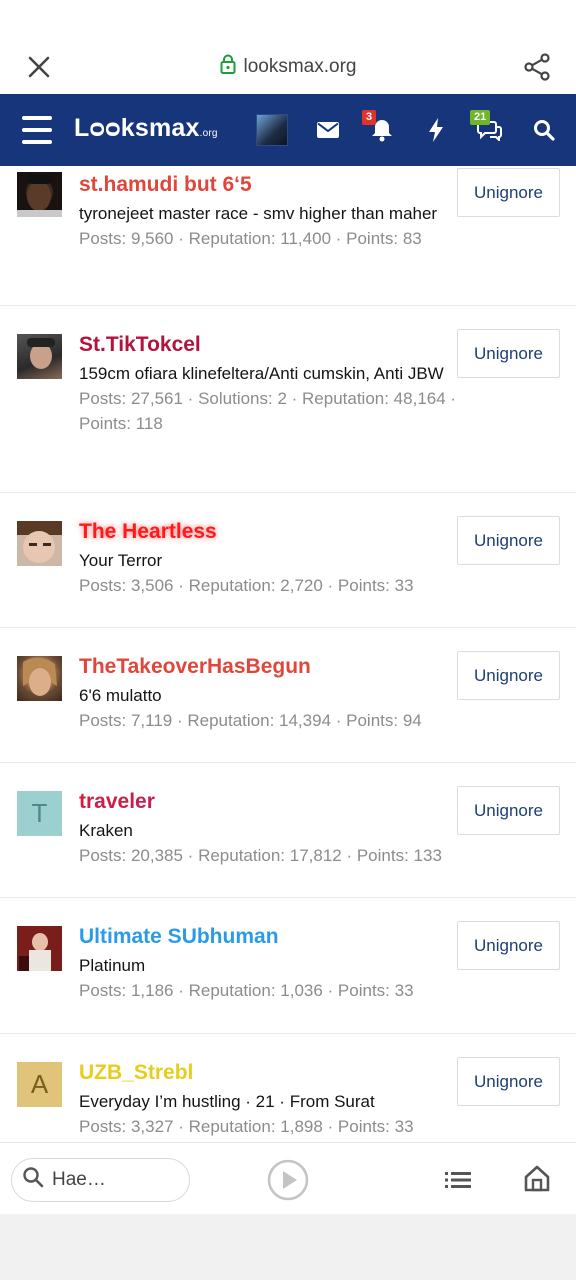  What do you see at coordinates (121, 560) in the screenshot?
I see `member-title: Your Terror` at bounding box center [121, 560].